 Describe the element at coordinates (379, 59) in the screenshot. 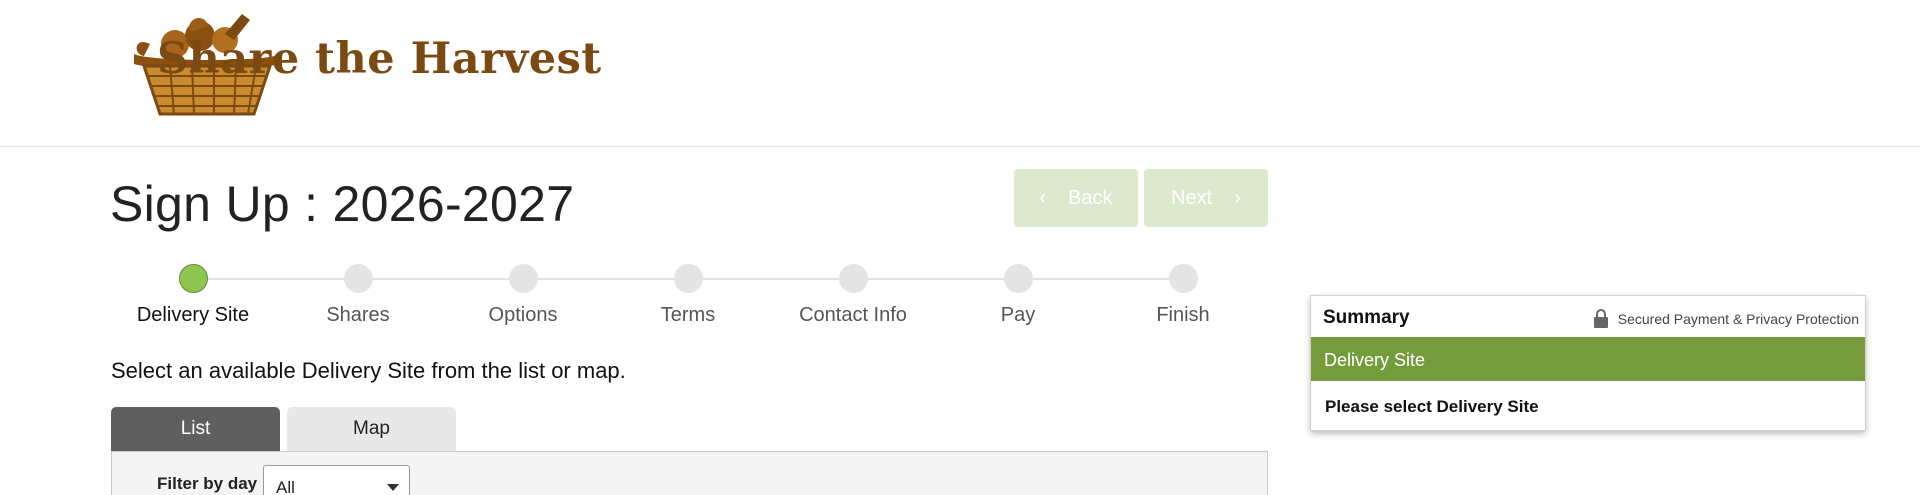

I see `brand-name: Share the Harvest` at that location.